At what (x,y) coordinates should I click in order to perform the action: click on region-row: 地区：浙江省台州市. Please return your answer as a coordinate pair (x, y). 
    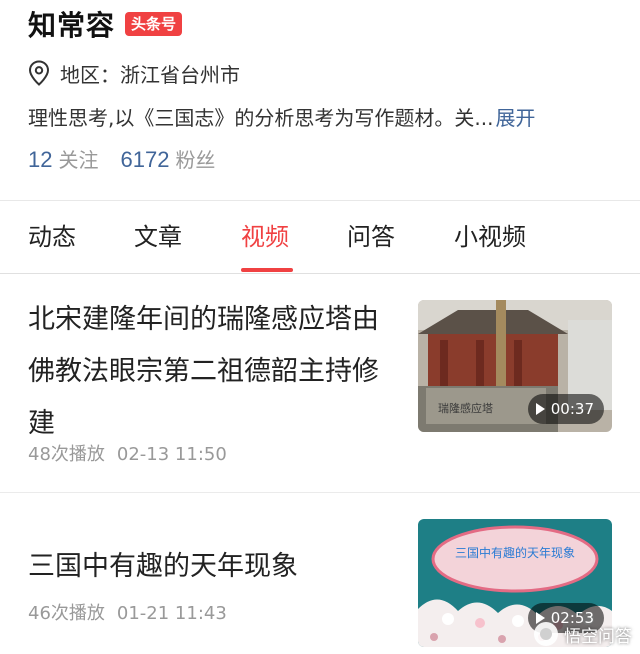
    Looking at the image, I should click on (134, 73).